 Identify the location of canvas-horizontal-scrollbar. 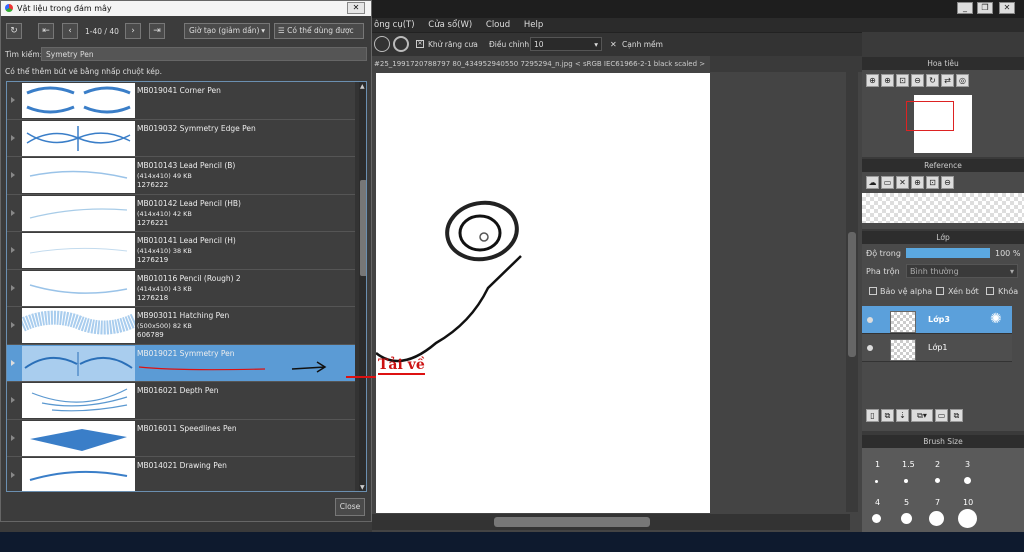
(611, 522).